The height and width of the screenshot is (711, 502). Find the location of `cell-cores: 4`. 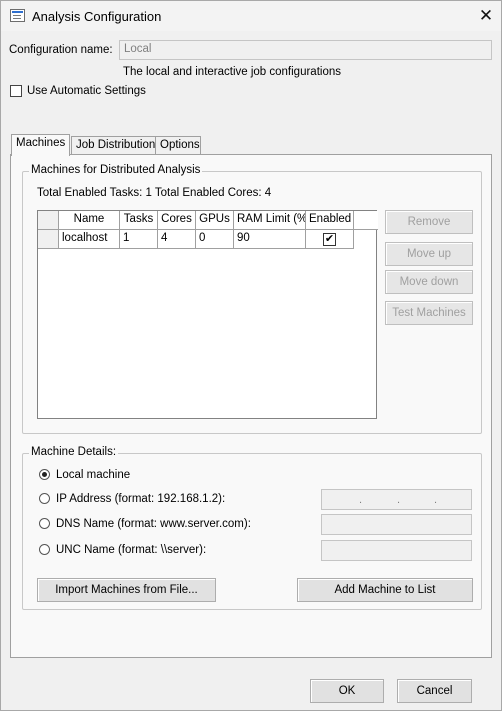

cell-cores: 4 is located at coordinates (177, 239).